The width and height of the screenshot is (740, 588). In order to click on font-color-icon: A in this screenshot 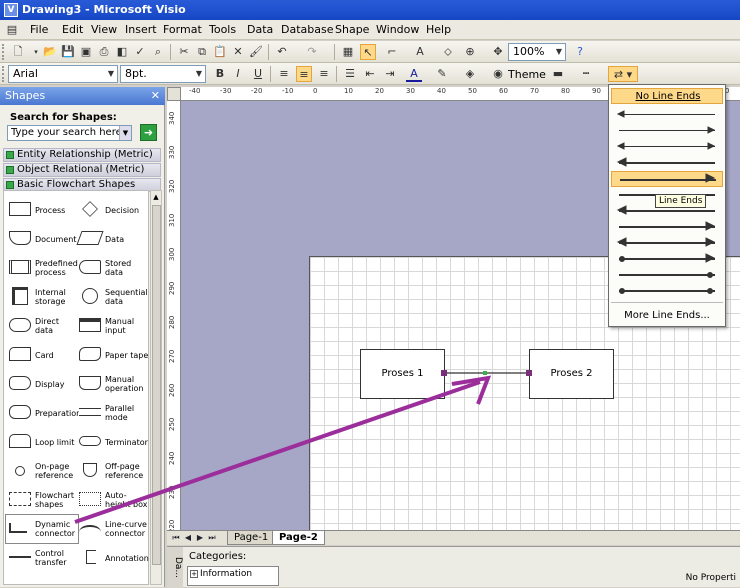, I will do `click(414, 74)`.